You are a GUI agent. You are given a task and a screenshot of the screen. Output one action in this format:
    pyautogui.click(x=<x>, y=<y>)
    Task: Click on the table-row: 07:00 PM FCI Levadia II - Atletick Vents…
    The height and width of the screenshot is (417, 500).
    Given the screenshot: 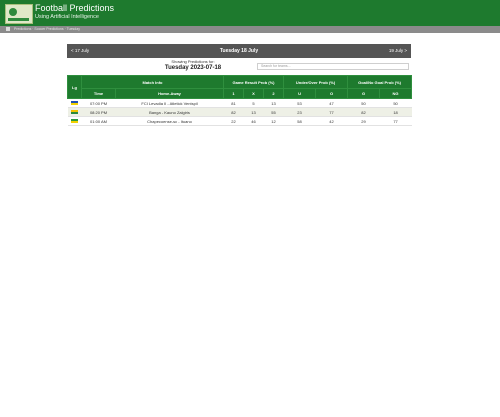 What is the action you would take?
    pyautogui.click(x=239, y=103)
    